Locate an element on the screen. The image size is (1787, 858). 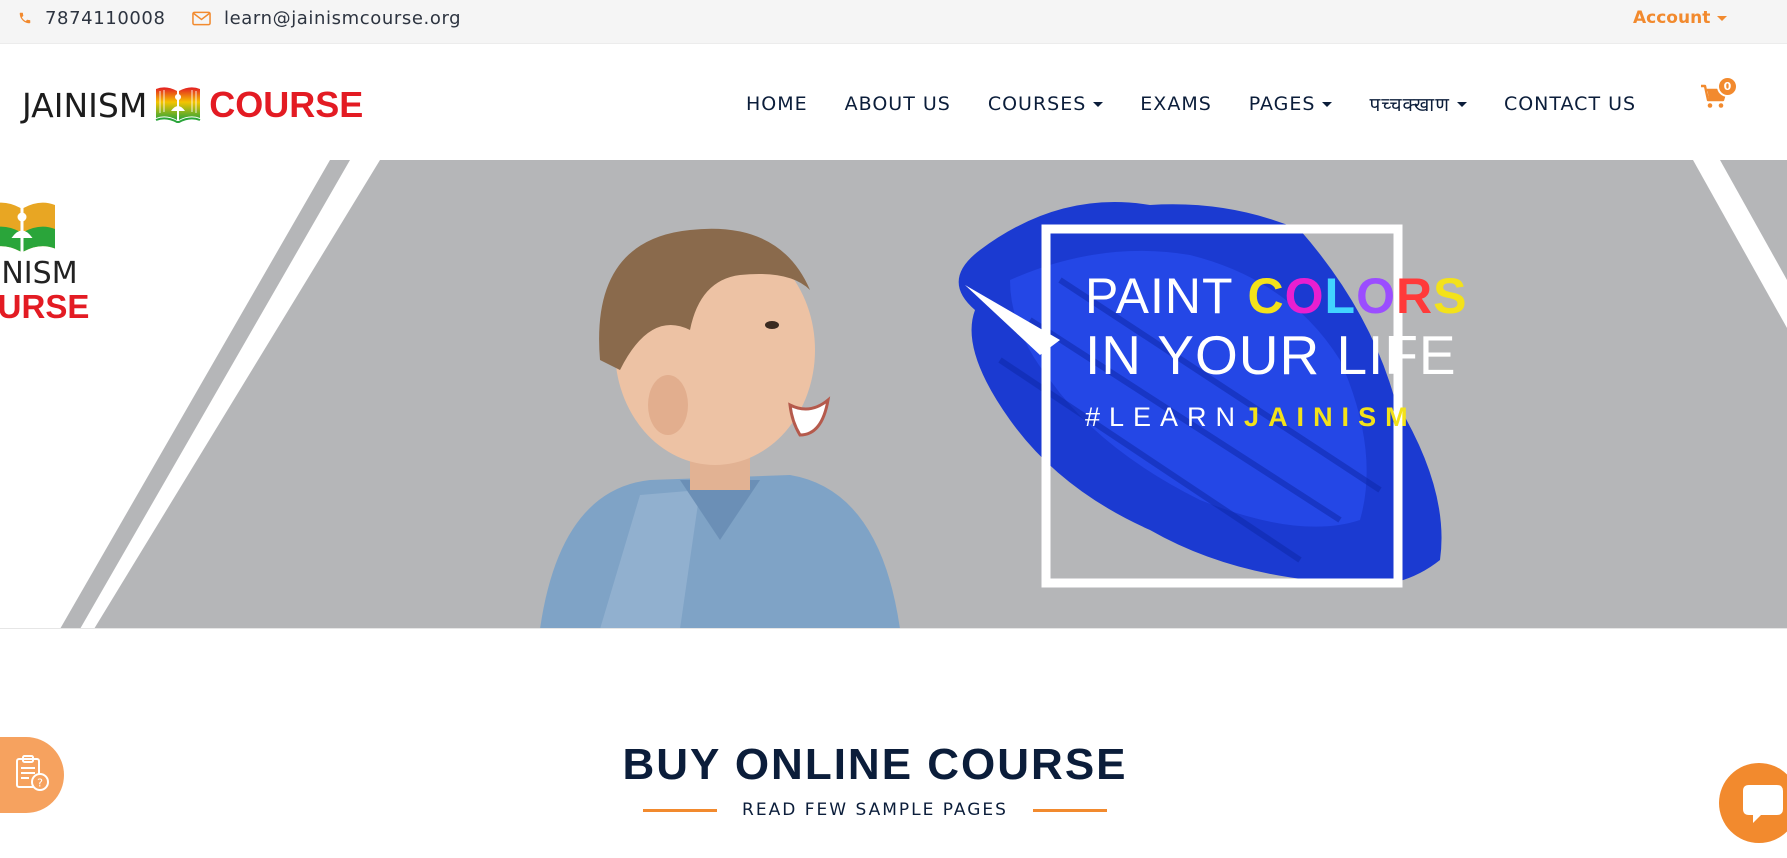
site-logo: JAINISM COURSE is located at coordinates (192, 105).